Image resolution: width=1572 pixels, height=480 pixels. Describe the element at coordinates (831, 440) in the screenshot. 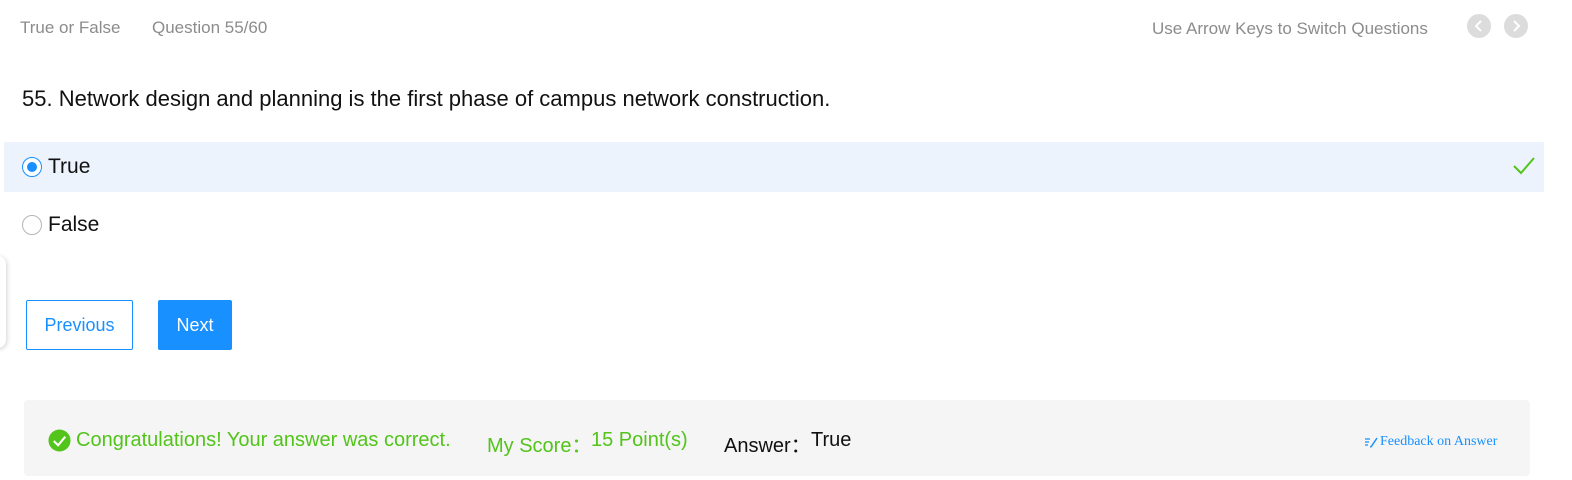

I see `answer-value: True` at that location.